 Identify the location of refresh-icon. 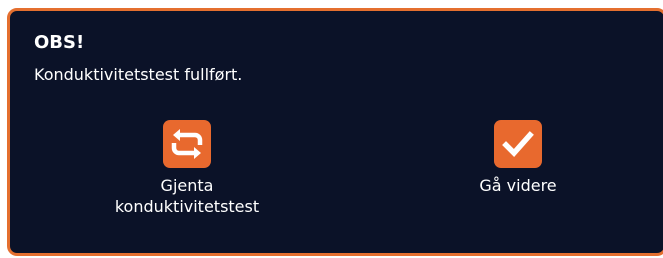
(187, 144).